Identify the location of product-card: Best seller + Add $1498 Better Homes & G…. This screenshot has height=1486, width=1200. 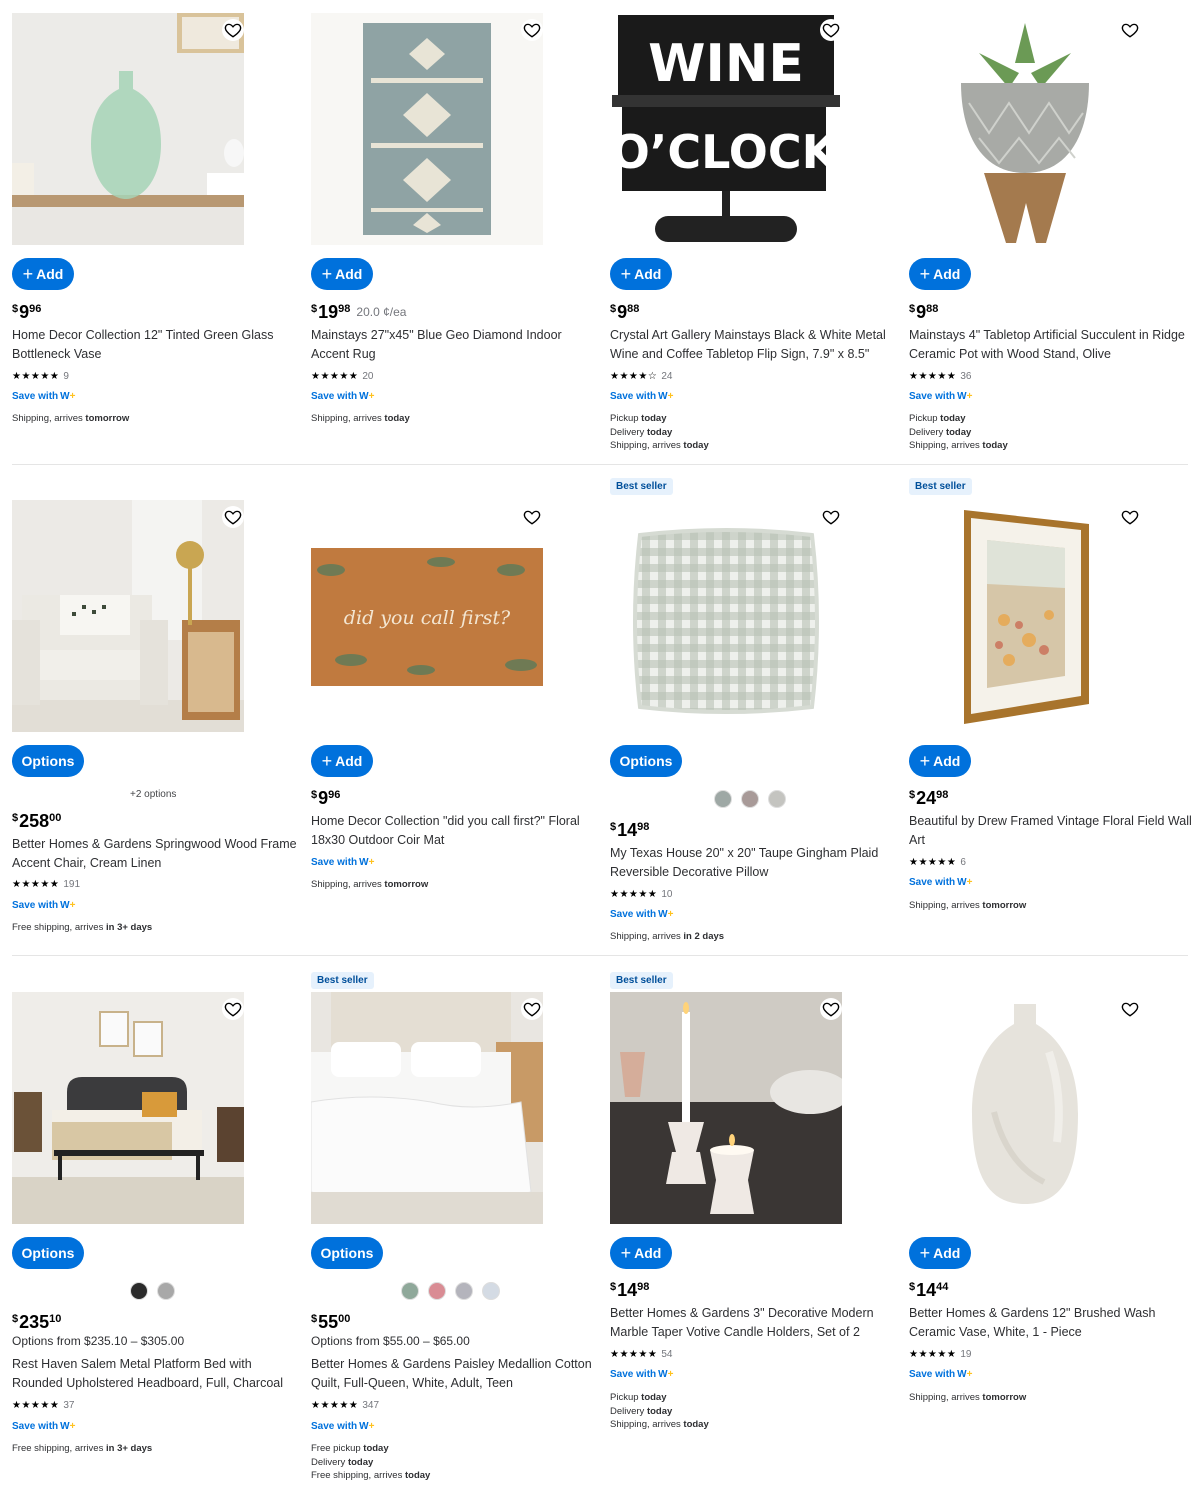
(755, 1221).